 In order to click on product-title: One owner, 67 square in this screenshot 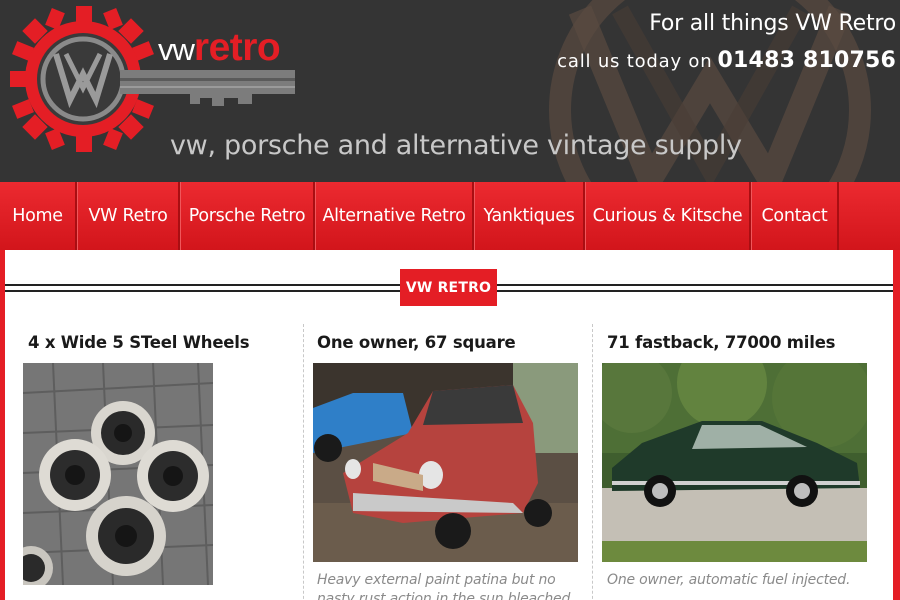, I will do `click(416, 342)`.